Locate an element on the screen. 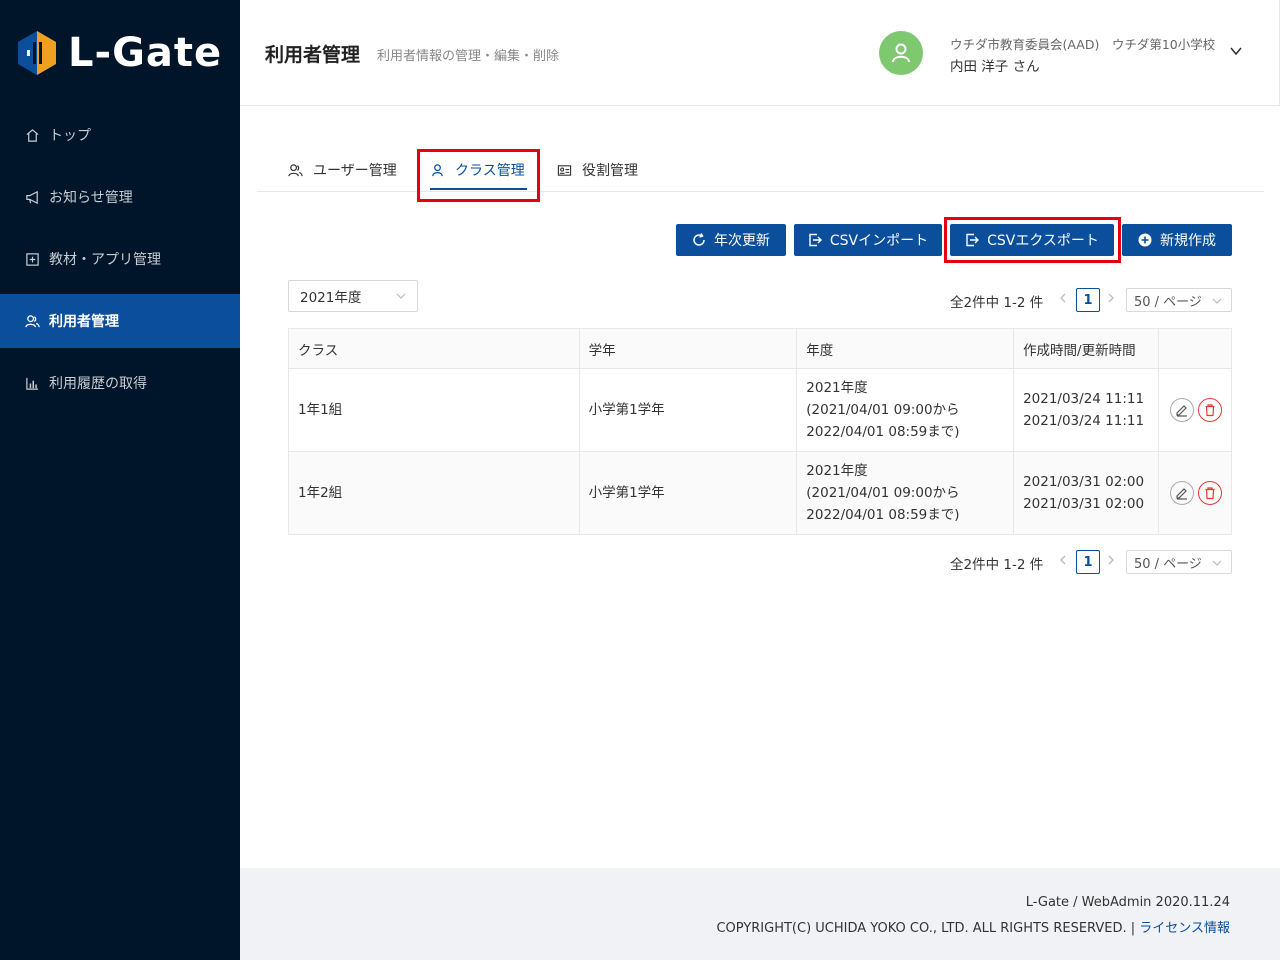 The height and width of the screenshot is (960, 1280). sidebar-item-users: 利用者管理 is located at coordinates (120, 321).